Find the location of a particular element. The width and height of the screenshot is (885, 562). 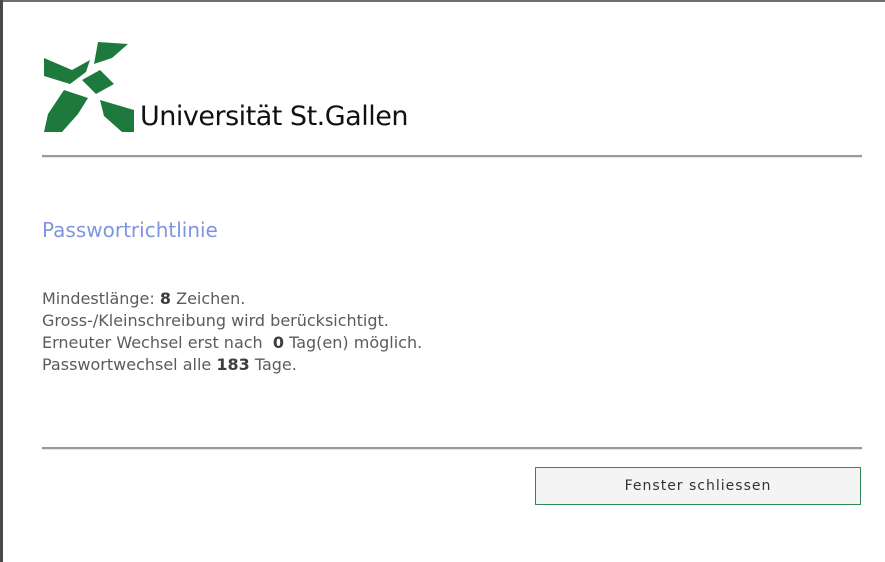

close-window-button: Fenster schliessen is located at coordinates (698, 486).